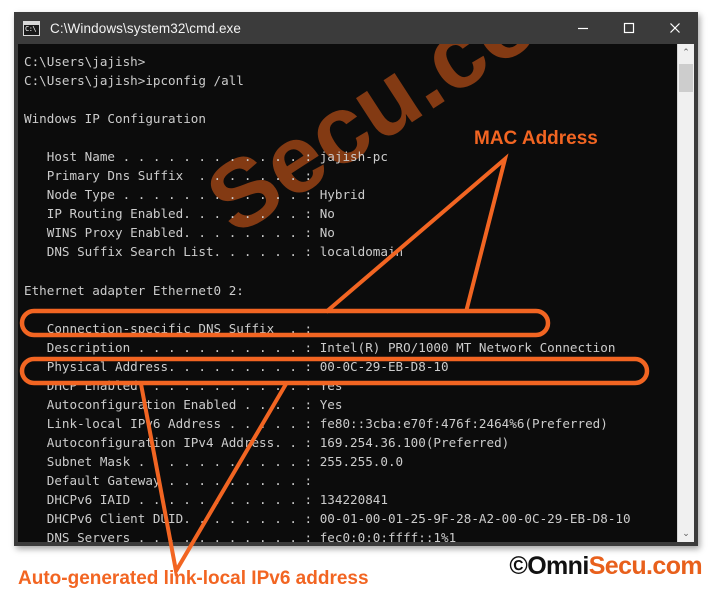 This screenshot has width=712, height=605. I want to click on console-scrollbar: ⌃ ⌄, so click(685, 293).